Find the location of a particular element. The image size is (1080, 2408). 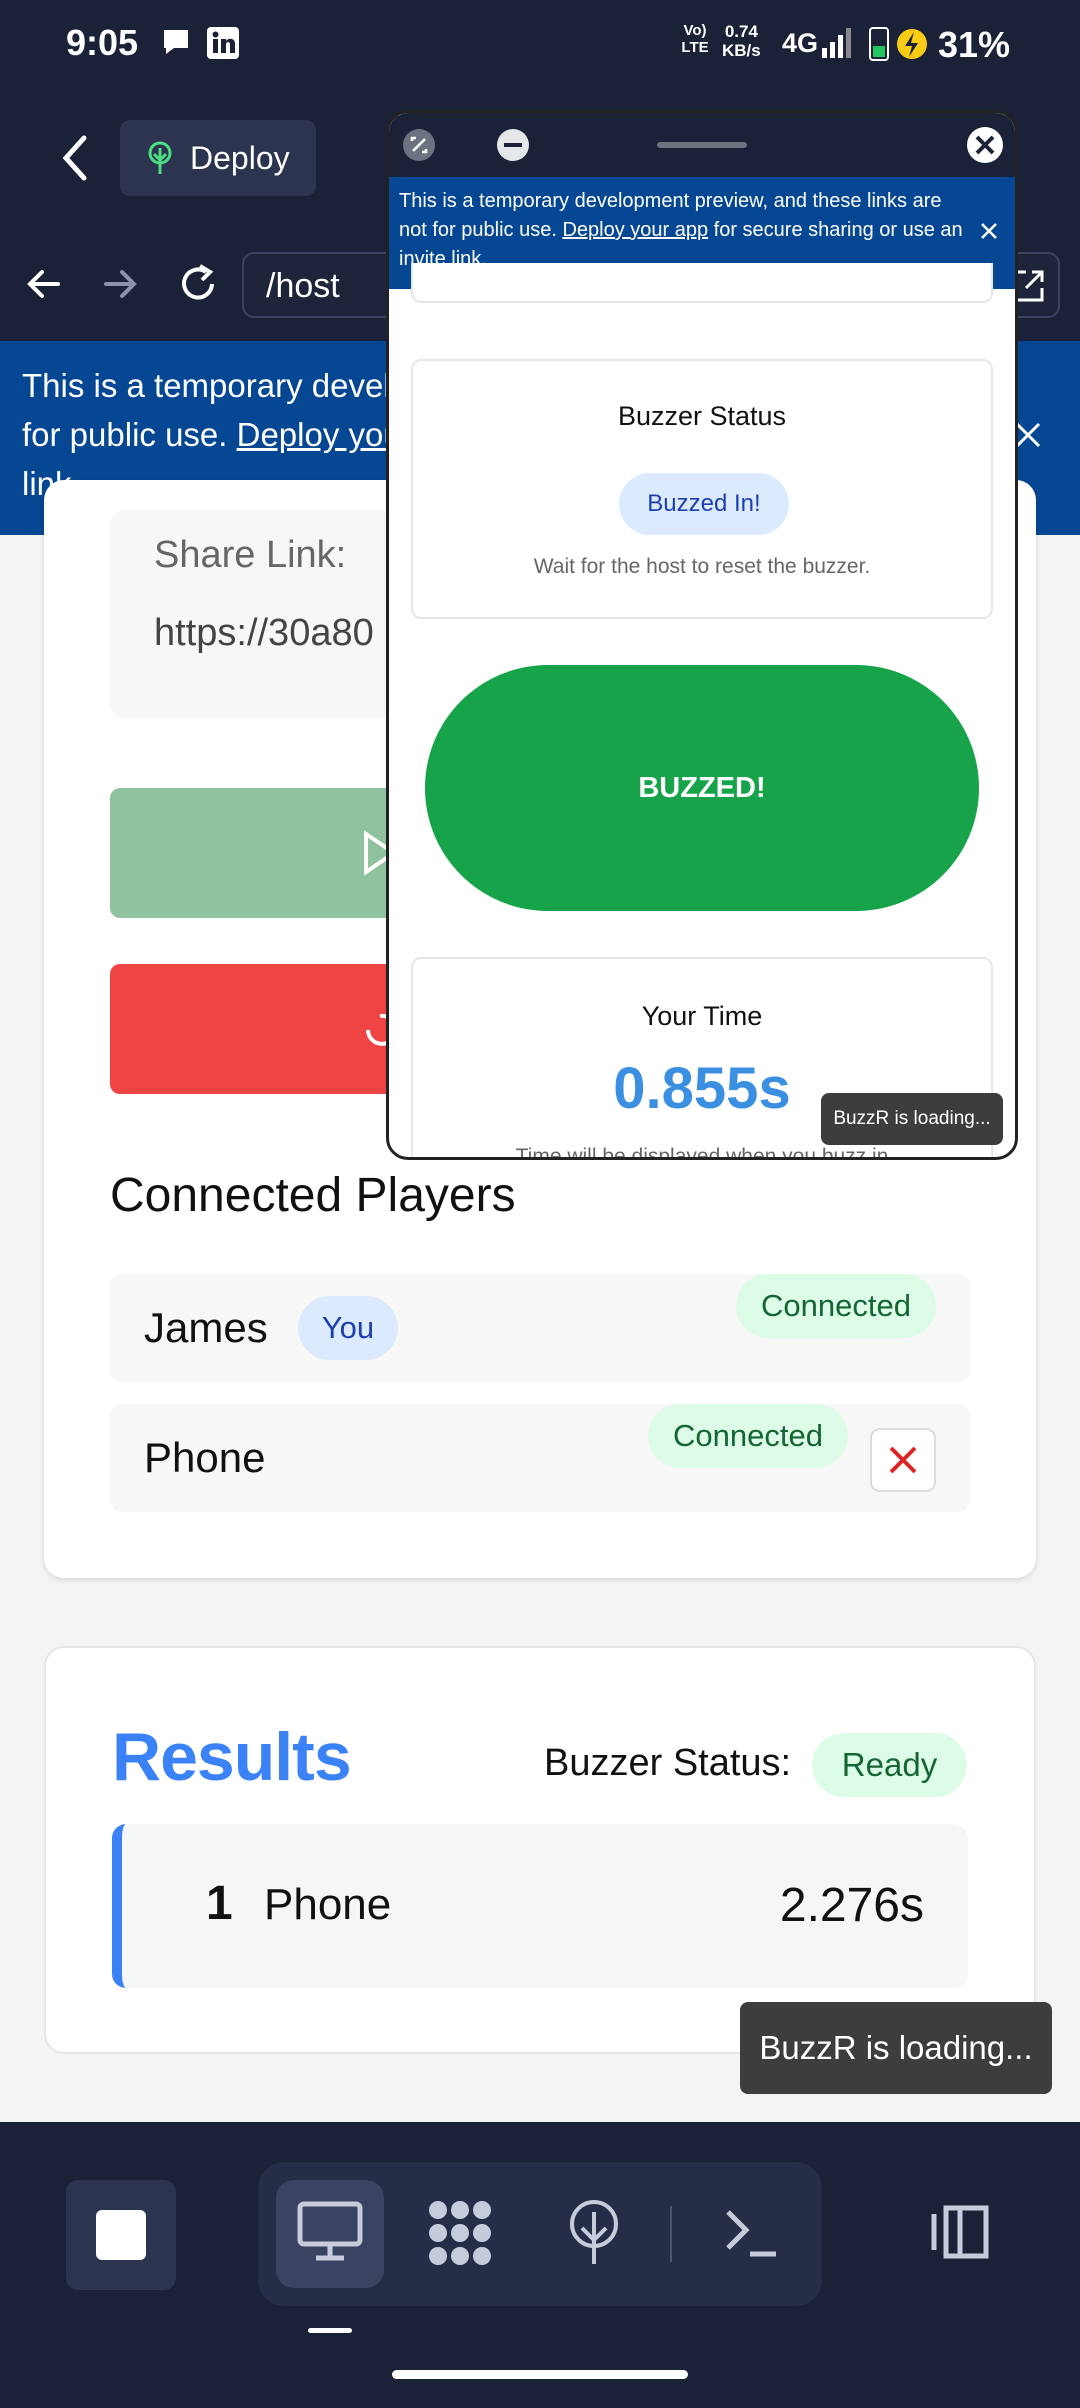

battery-charging-icon is located at coordinates (898, 44).